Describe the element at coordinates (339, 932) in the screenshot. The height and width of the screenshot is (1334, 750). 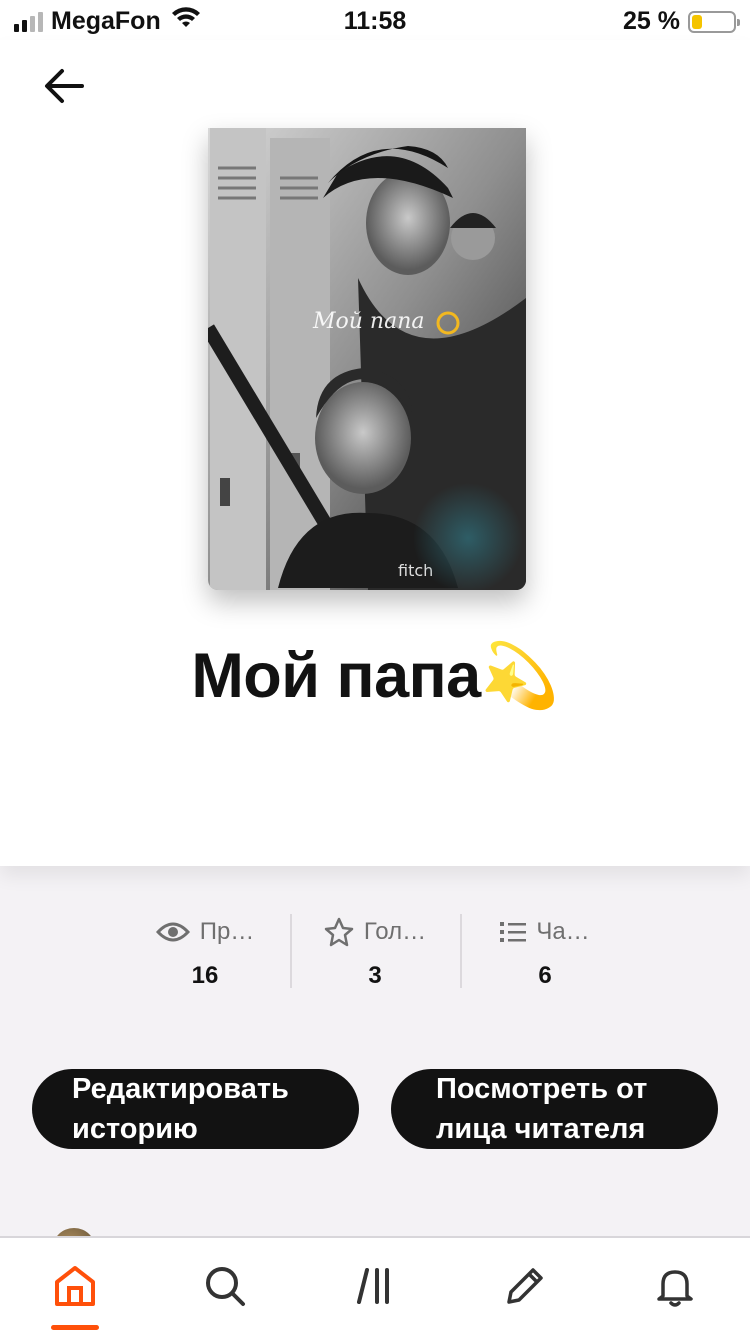
I see `star-icon` at that location.